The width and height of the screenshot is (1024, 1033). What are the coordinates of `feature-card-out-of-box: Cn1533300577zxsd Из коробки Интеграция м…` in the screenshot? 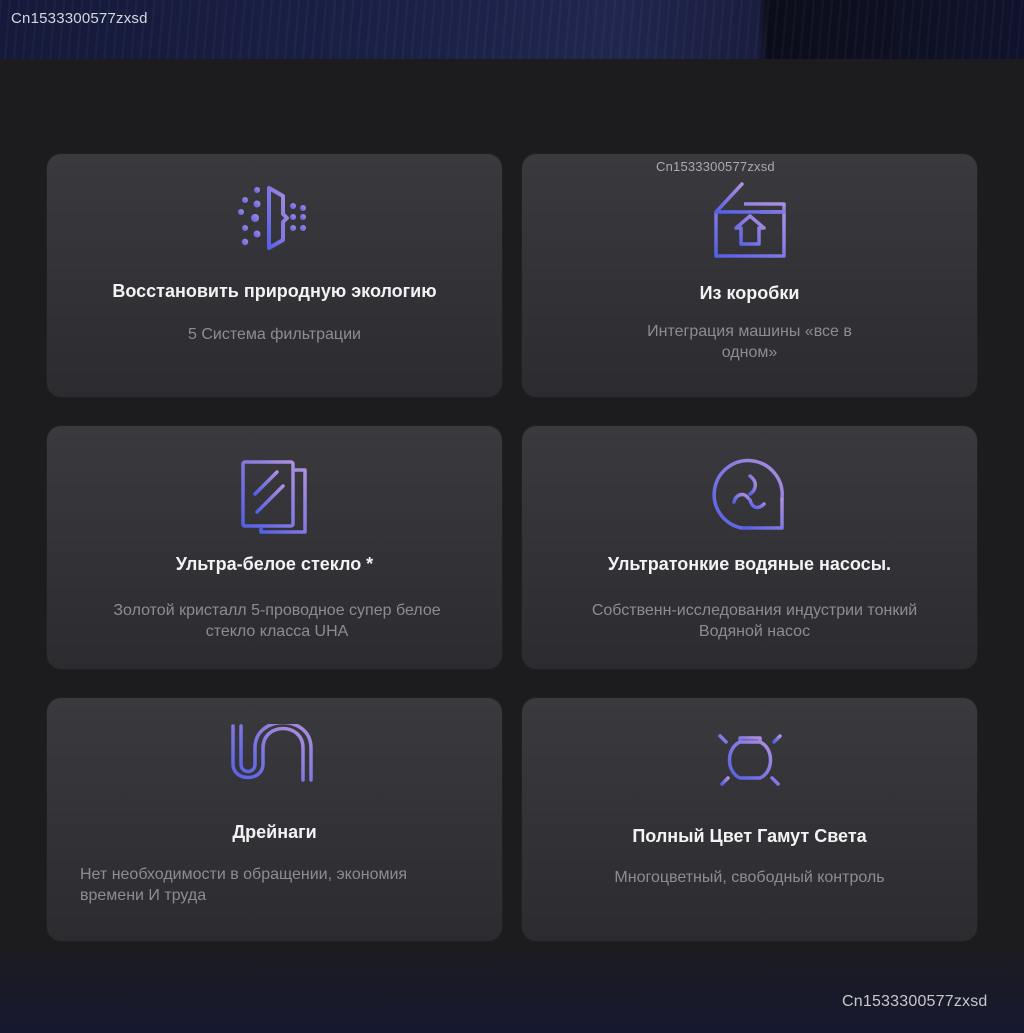 It's located at (749, 275).